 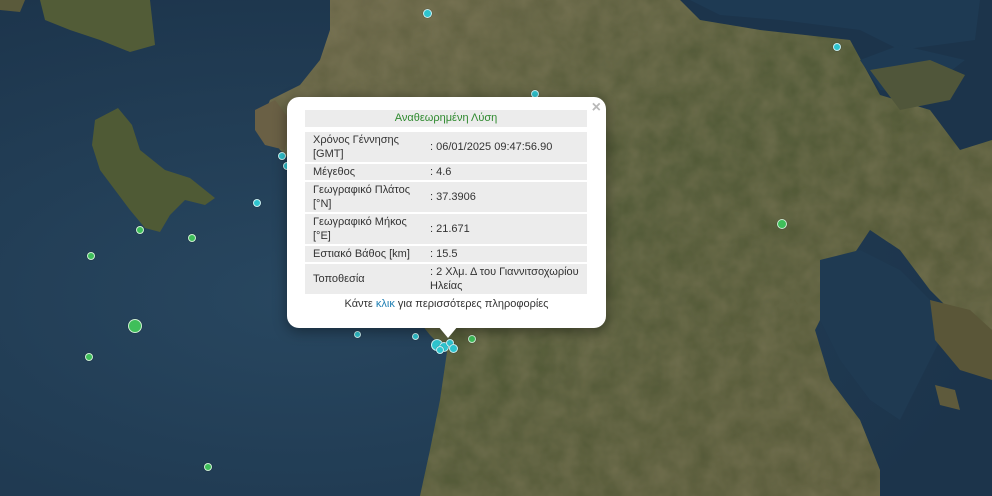 I want to click on depth-label: Εστιακό Βάθος [km], so click(x=363, y=254).